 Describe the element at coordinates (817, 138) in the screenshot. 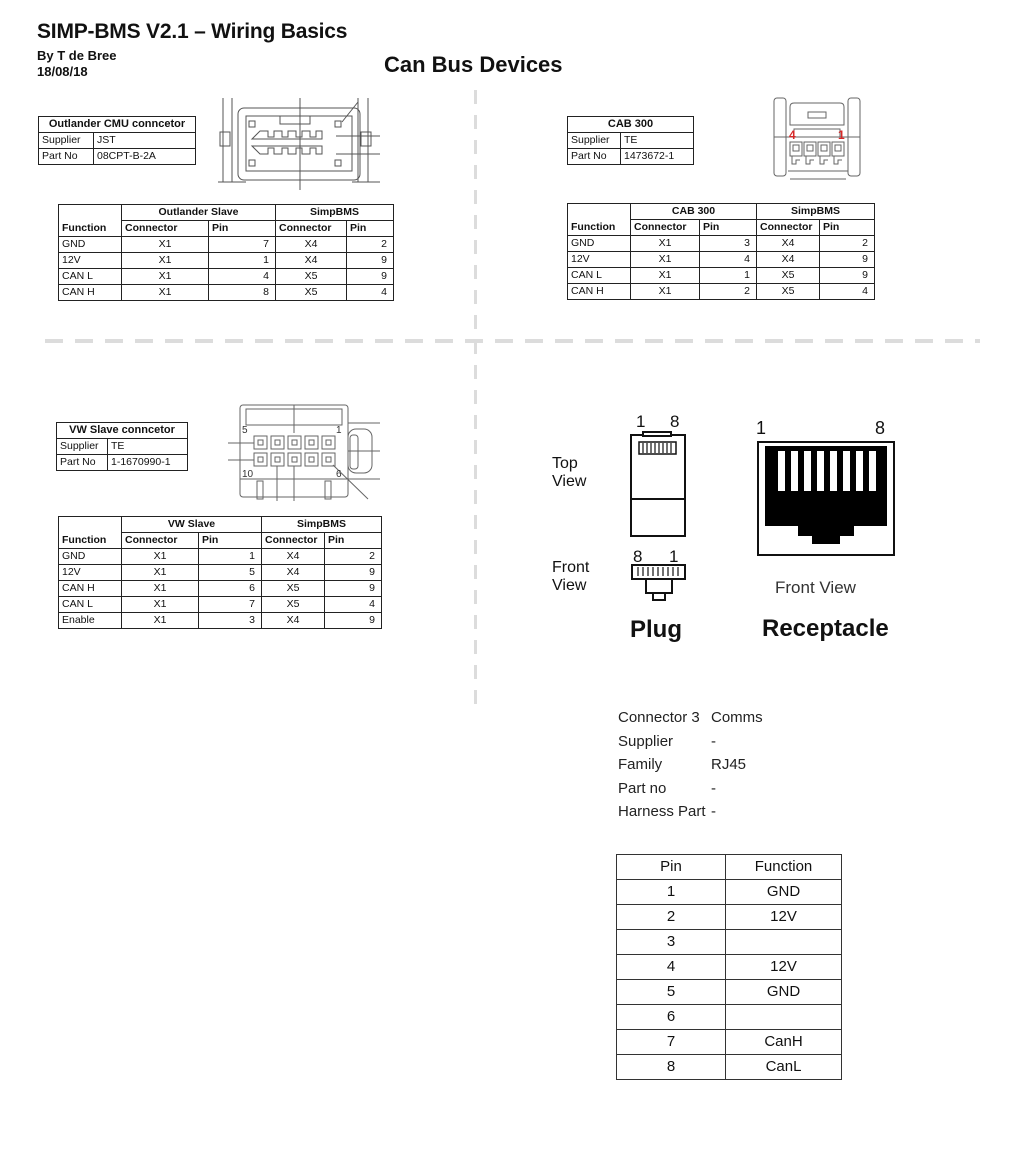

I see `cab300-connector-diagram-icon: 4 1` at that location.